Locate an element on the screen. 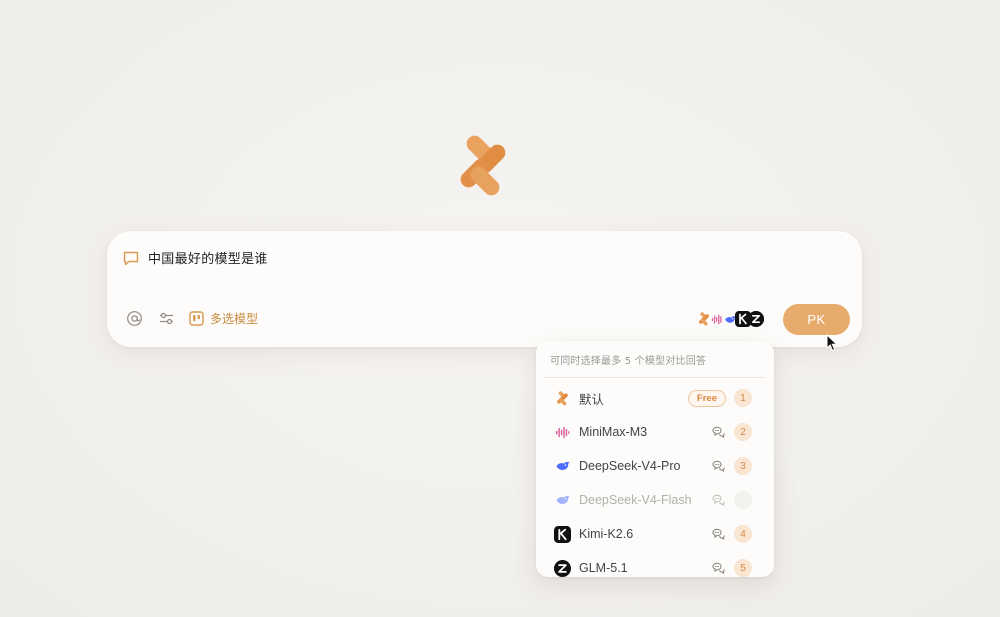 Image resolution: width=1000 pixels, height=617 pixels. rank-badge: 5 is located at coordinates (743, 568).